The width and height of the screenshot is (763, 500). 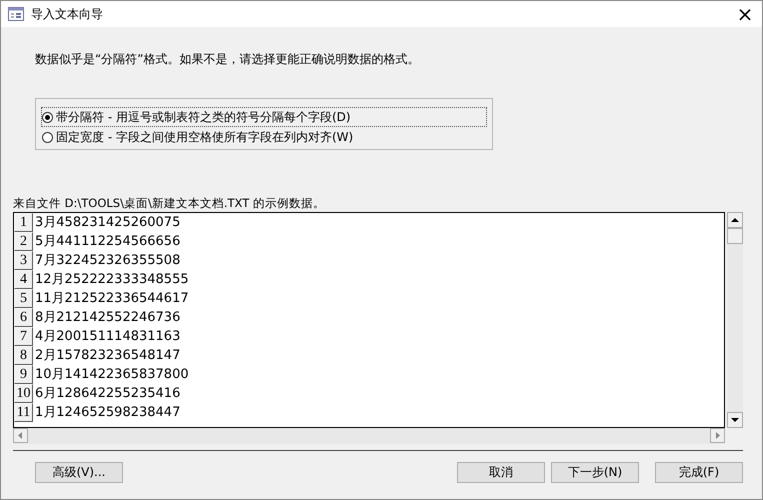 I want to click on data-line: 6月128642255235416, so click(x=107, y=394).